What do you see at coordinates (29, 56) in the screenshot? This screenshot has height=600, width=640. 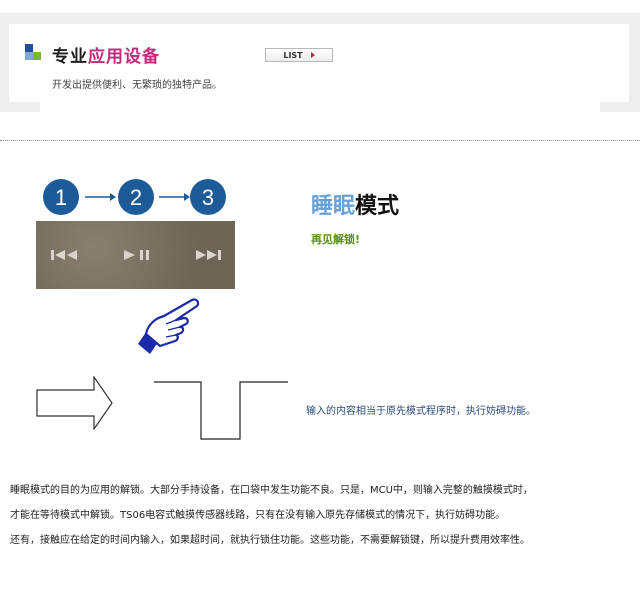 I see `logo-square-light` at bounding box center [29, 56].